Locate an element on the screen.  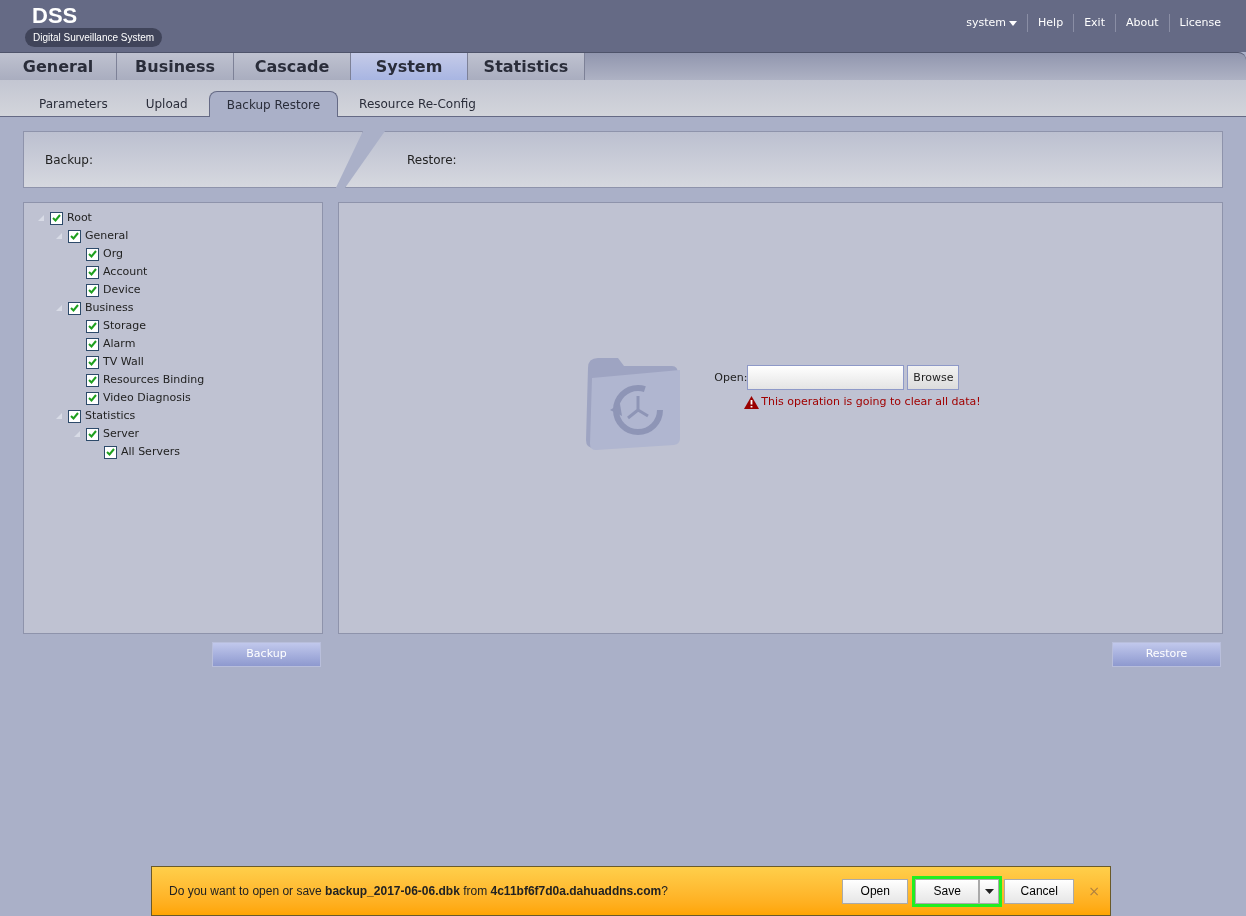
tree-item: All Servers is located at coordinates (150, 452).